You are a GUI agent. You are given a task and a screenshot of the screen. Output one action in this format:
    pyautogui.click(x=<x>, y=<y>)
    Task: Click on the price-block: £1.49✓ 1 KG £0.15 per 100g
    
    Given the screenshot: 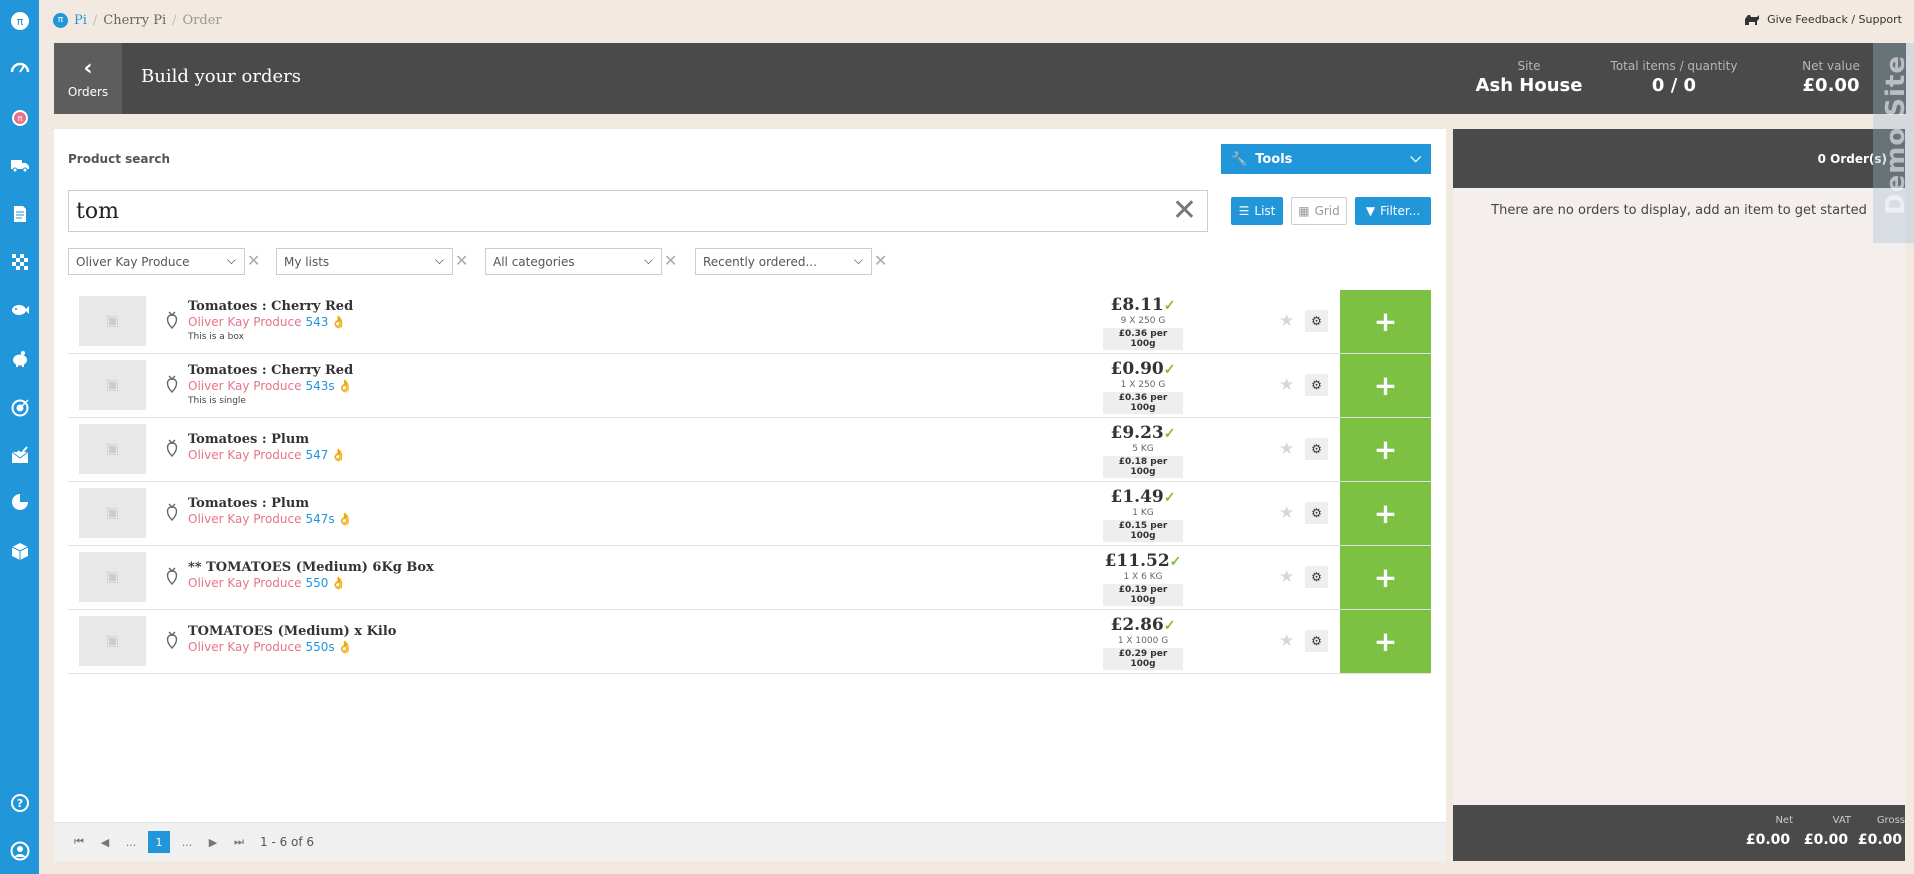 What is the action you would take?
    pyautogui.click(x=1143, y=514)
    